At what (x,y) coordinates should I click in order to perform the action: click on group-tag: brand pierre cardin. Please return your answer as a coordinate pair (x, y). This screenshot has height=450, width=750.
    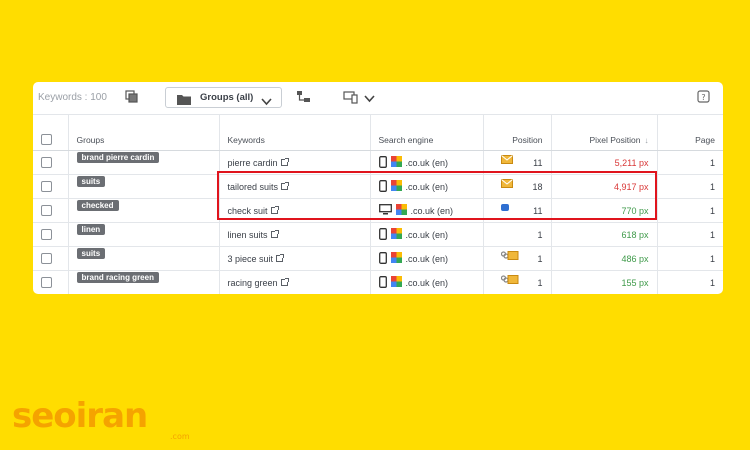
    Looking at the image, I should click on (118, 157).